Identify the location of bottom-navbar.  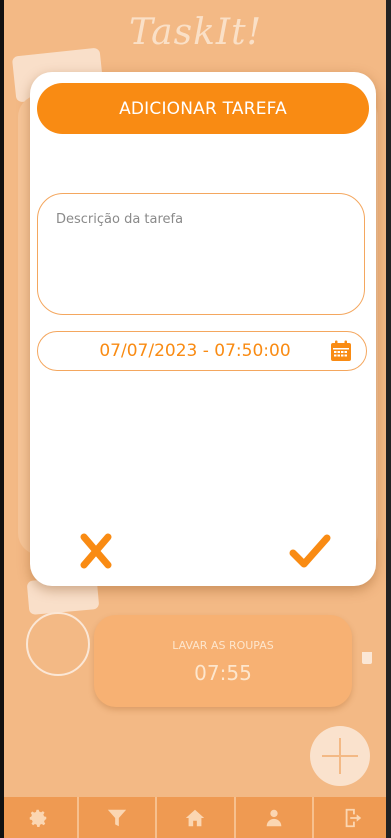
(195, 817).